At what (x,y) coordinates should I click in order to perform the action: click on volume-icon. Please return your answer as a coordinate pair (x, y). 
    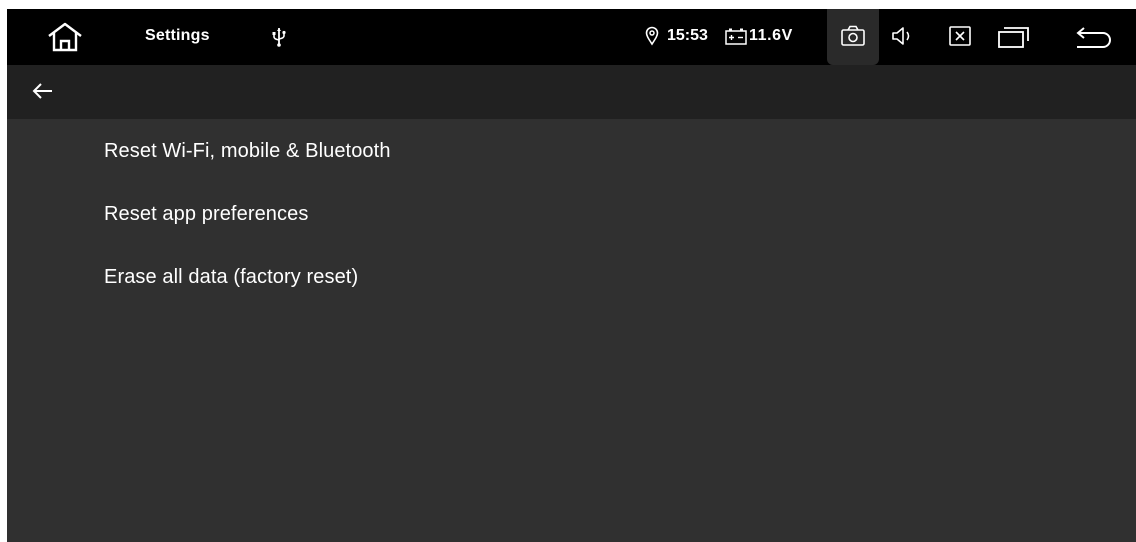
    Looking at the image, I should click on (903, 36).